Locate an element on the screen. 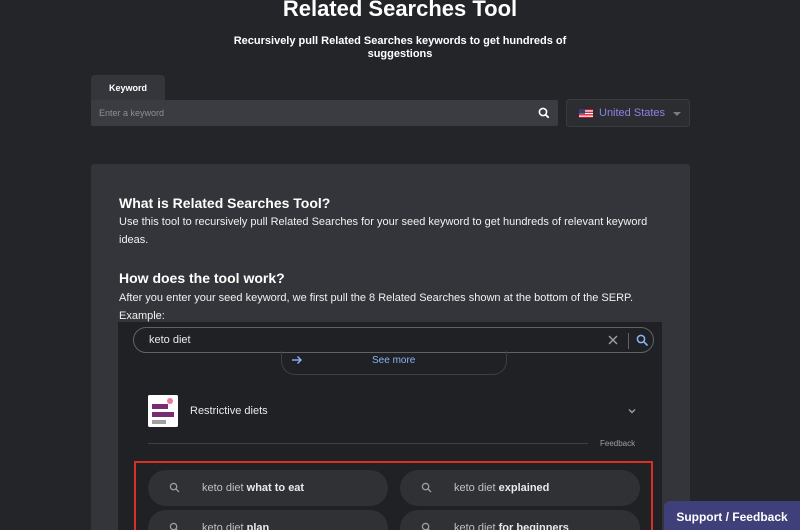 The width and height of the screenshot is (800, 530). google-query: keto diet is located at coordinates (170, 340).